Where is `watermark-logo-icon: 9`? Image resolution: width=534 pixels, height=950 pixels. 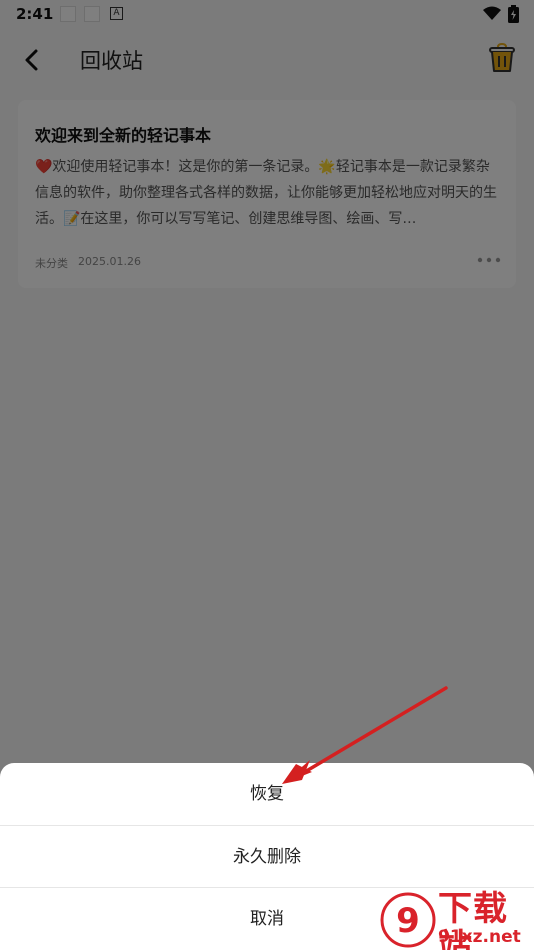 watermark-logo-icon: 9 is located at coordinates (408, 920).